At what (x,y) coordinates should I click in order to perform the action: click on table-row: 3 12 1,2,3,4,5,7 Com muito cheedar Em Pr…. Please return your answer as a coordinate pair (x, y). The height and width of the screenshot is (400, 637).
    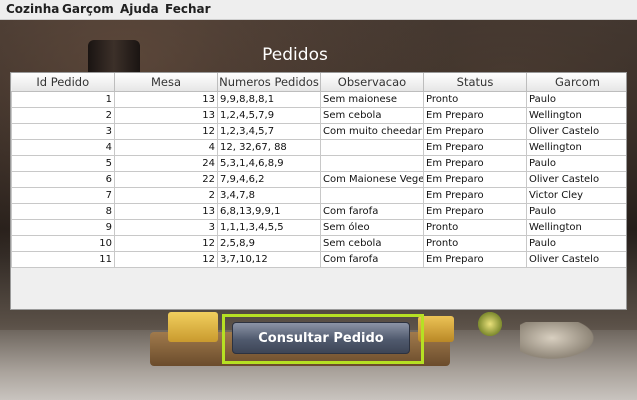
    Looking at the image, I should click on (318, 131).